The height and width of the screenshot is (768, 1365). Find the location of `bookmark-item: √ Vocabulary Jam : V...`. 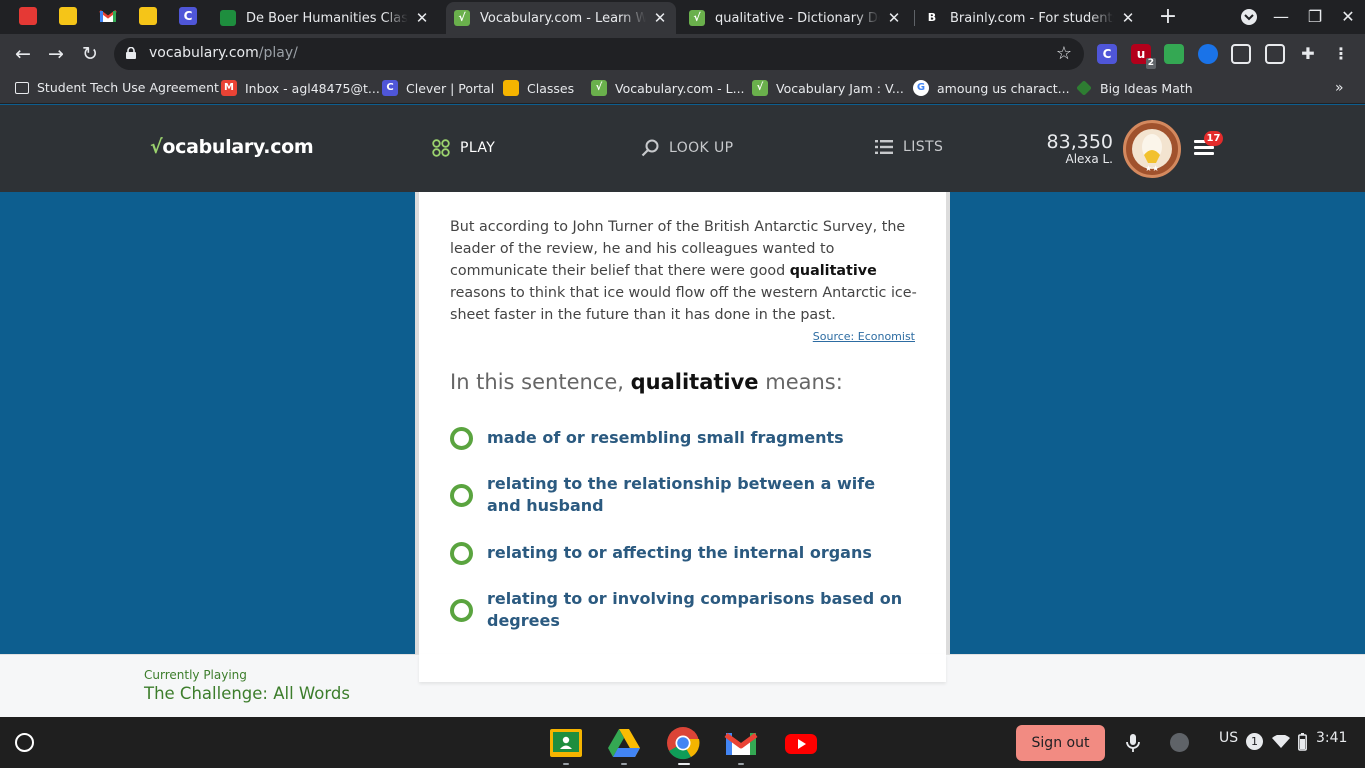

bookmark-item: √ Vocabulary Jam : V... is located at coordinates (828, 88).